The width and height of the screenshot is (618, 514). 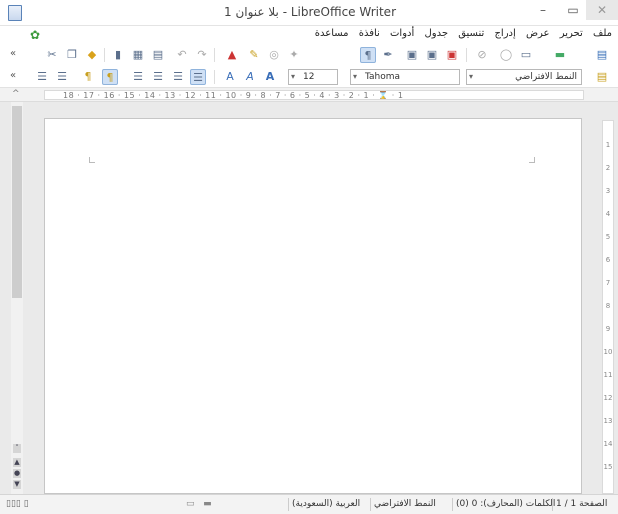 What do you see at coordinates (313, 77) in the screenshot?
I see `font-size-combo: ▾ 12` at bounding box center [313, 77].